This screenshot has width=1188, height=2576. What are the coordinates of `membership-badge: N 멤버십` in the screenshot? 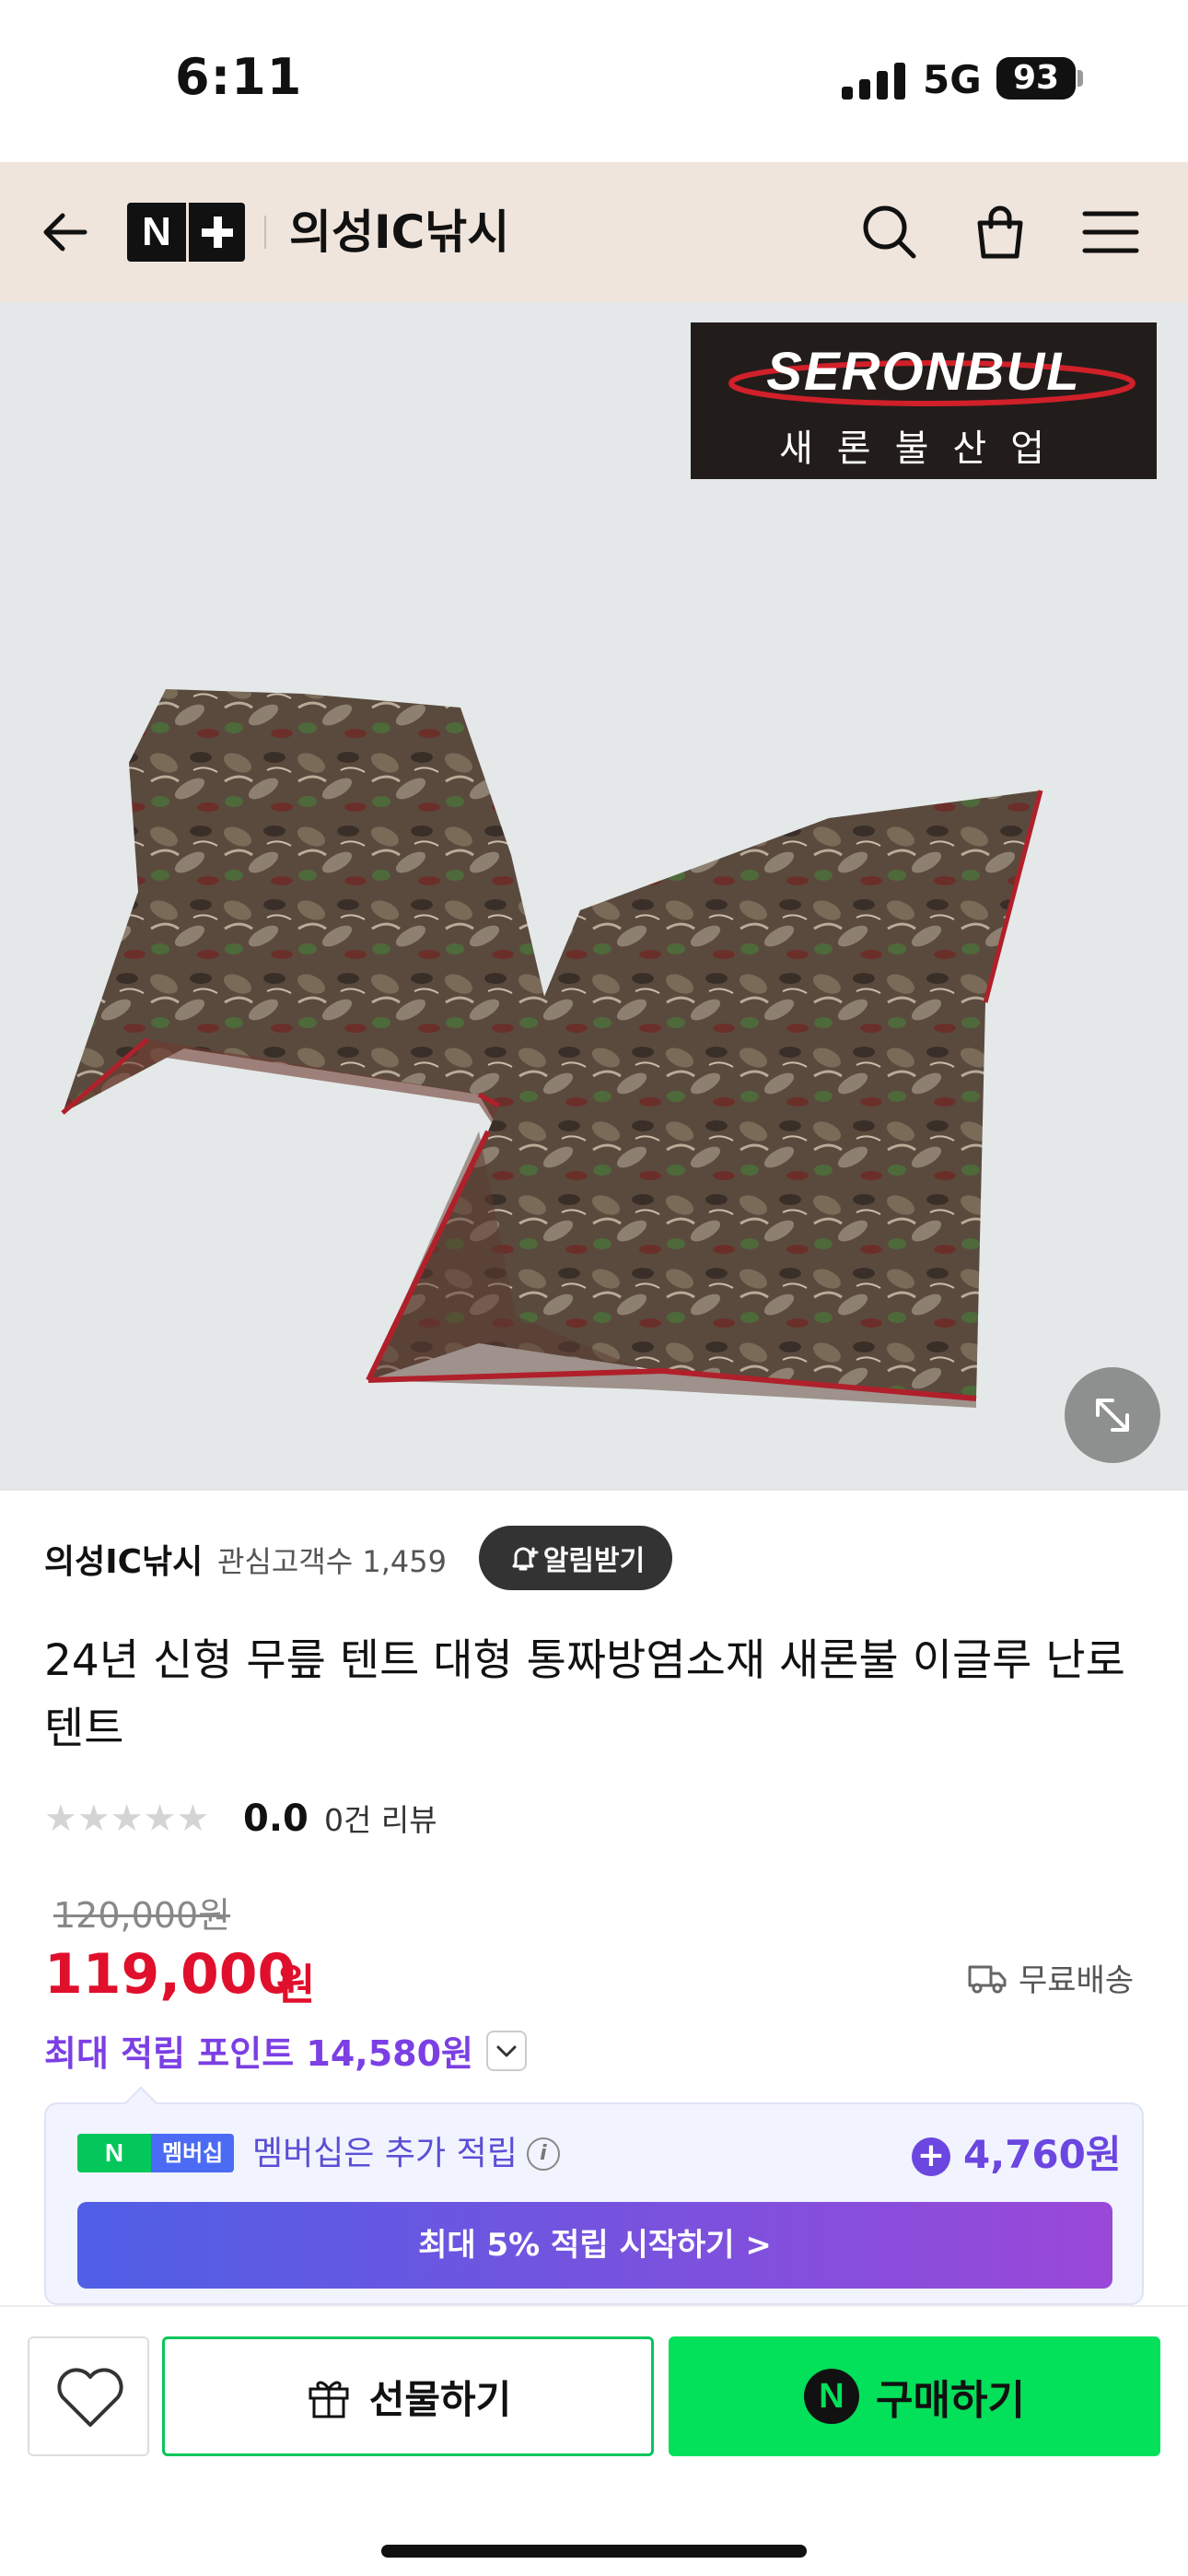 It's located at (156, 2153).